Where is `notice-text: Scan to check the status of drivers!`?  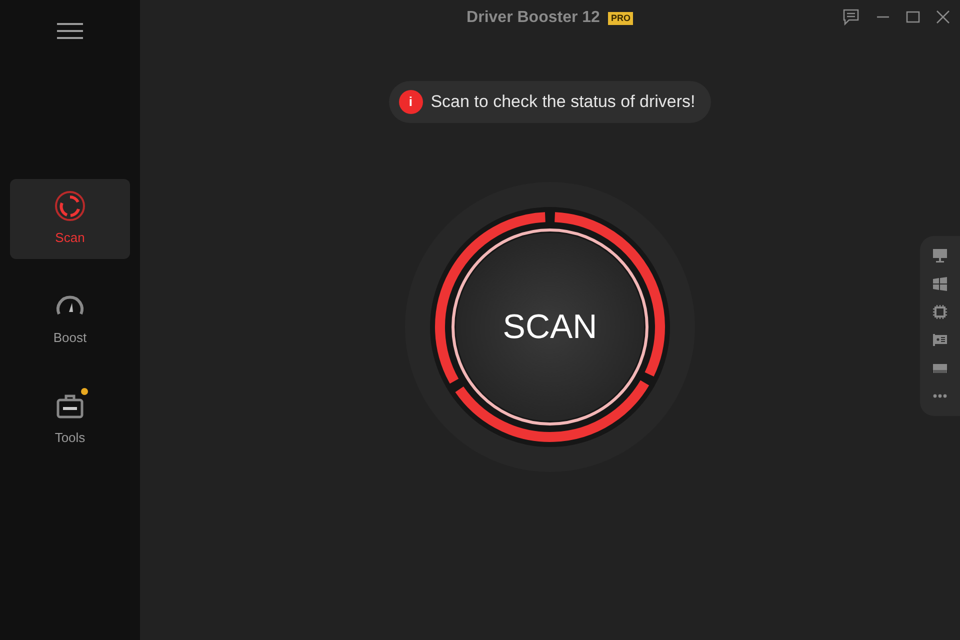
notice-text: Scan to check the status of drivers! is located at coordinates (563, 102).